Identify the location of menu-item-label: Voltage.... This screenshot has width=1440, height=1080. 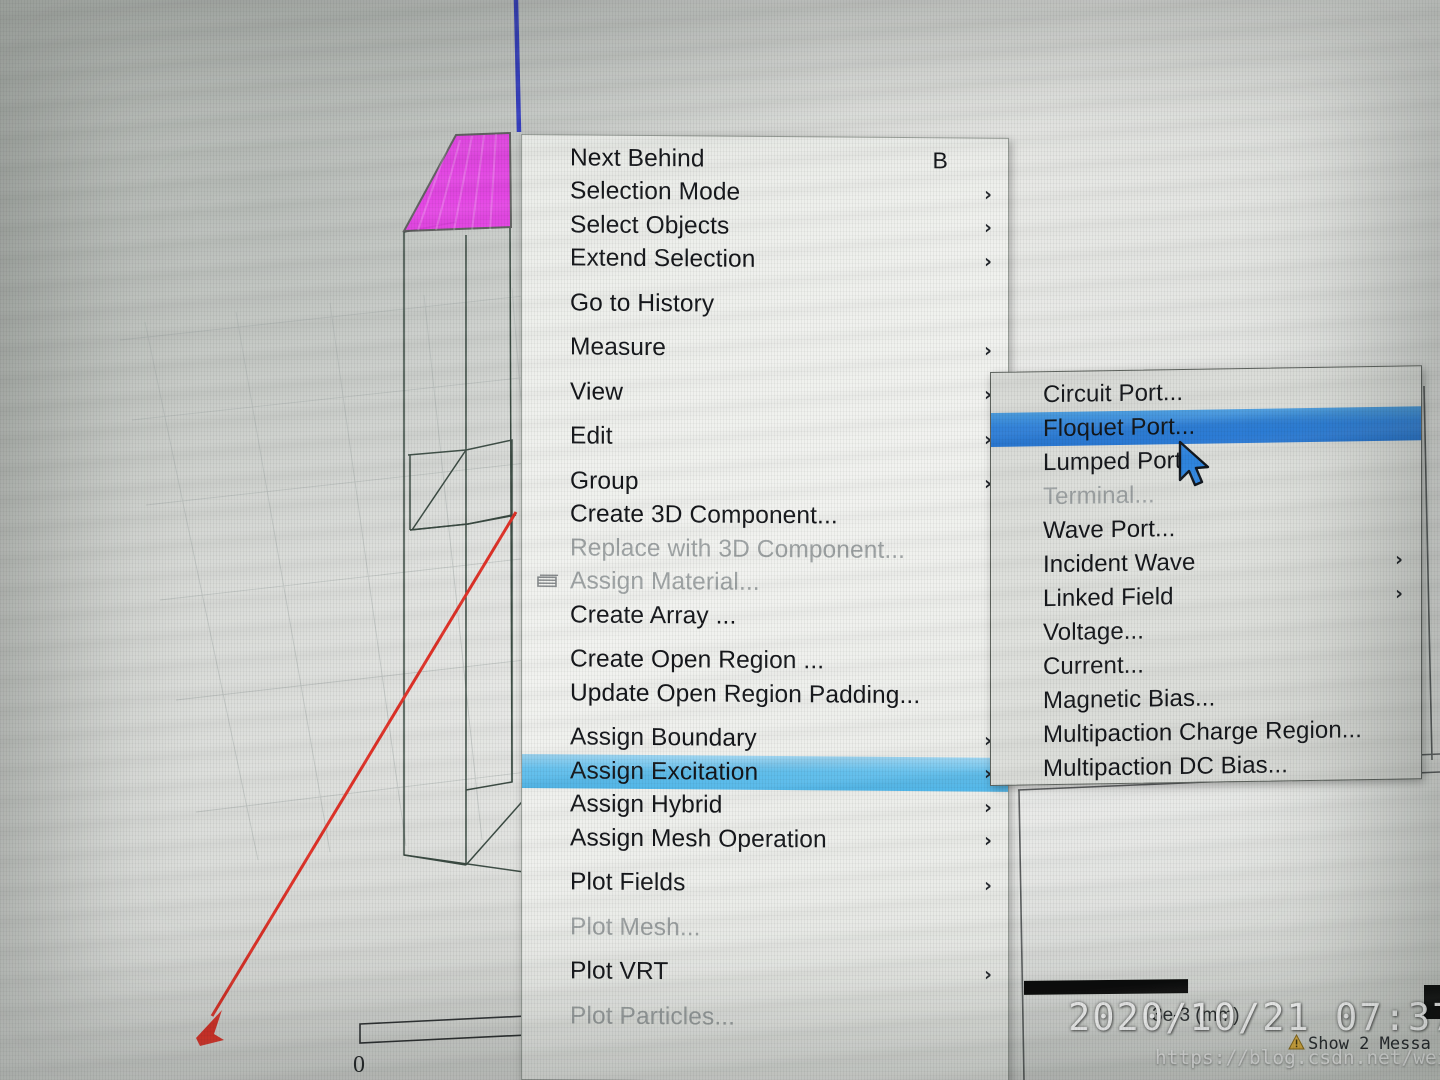
(1094, 632).